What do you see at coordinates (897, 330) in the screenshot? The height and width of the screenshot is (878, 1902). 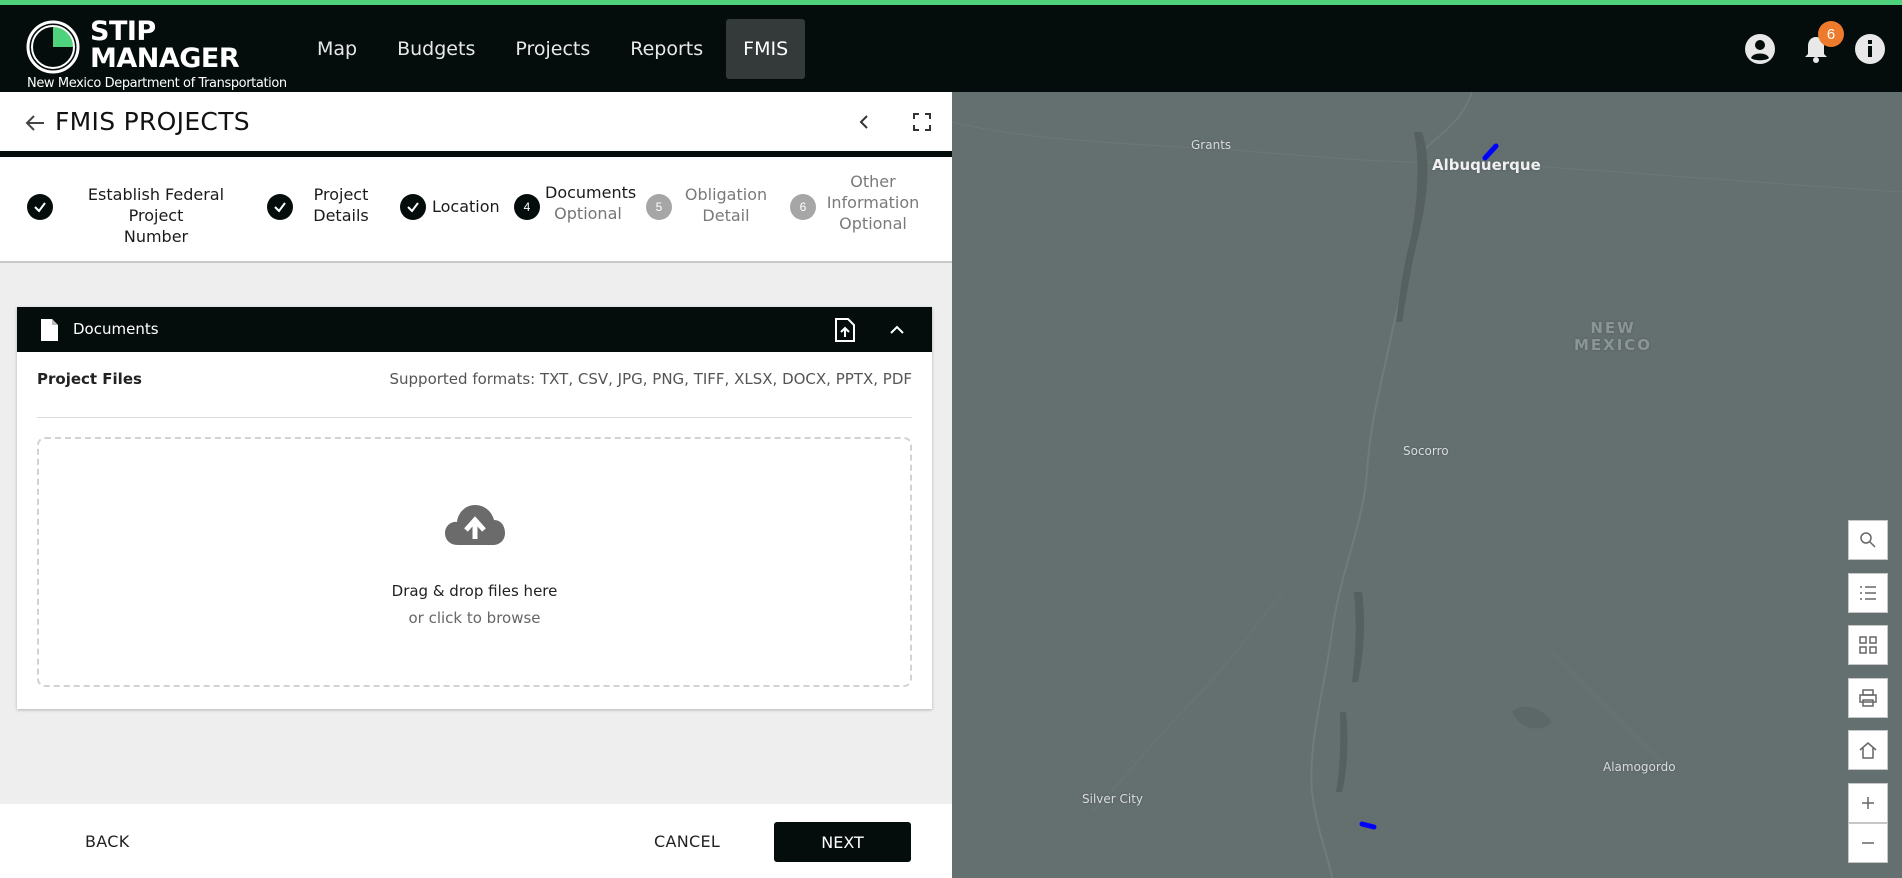 I see `chevron-up-icon` at bounding box center [897, 330].